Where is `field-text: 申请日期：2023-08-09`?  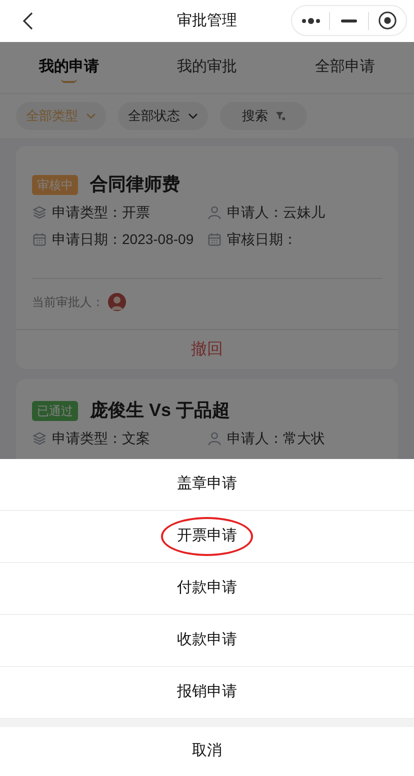
field-text: 申请日期：2023-08-09 is located at coordinates (123, 239).